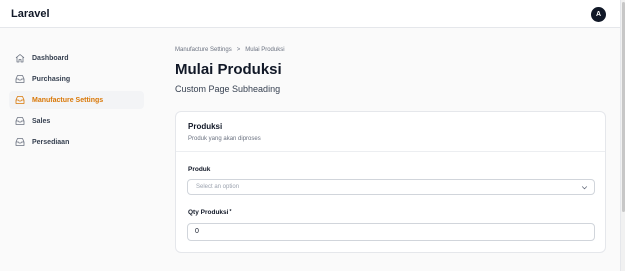 The width and height of the screenshot is (625, 271). I want to click on qty-produksi-input: 0, so click(391, 232).